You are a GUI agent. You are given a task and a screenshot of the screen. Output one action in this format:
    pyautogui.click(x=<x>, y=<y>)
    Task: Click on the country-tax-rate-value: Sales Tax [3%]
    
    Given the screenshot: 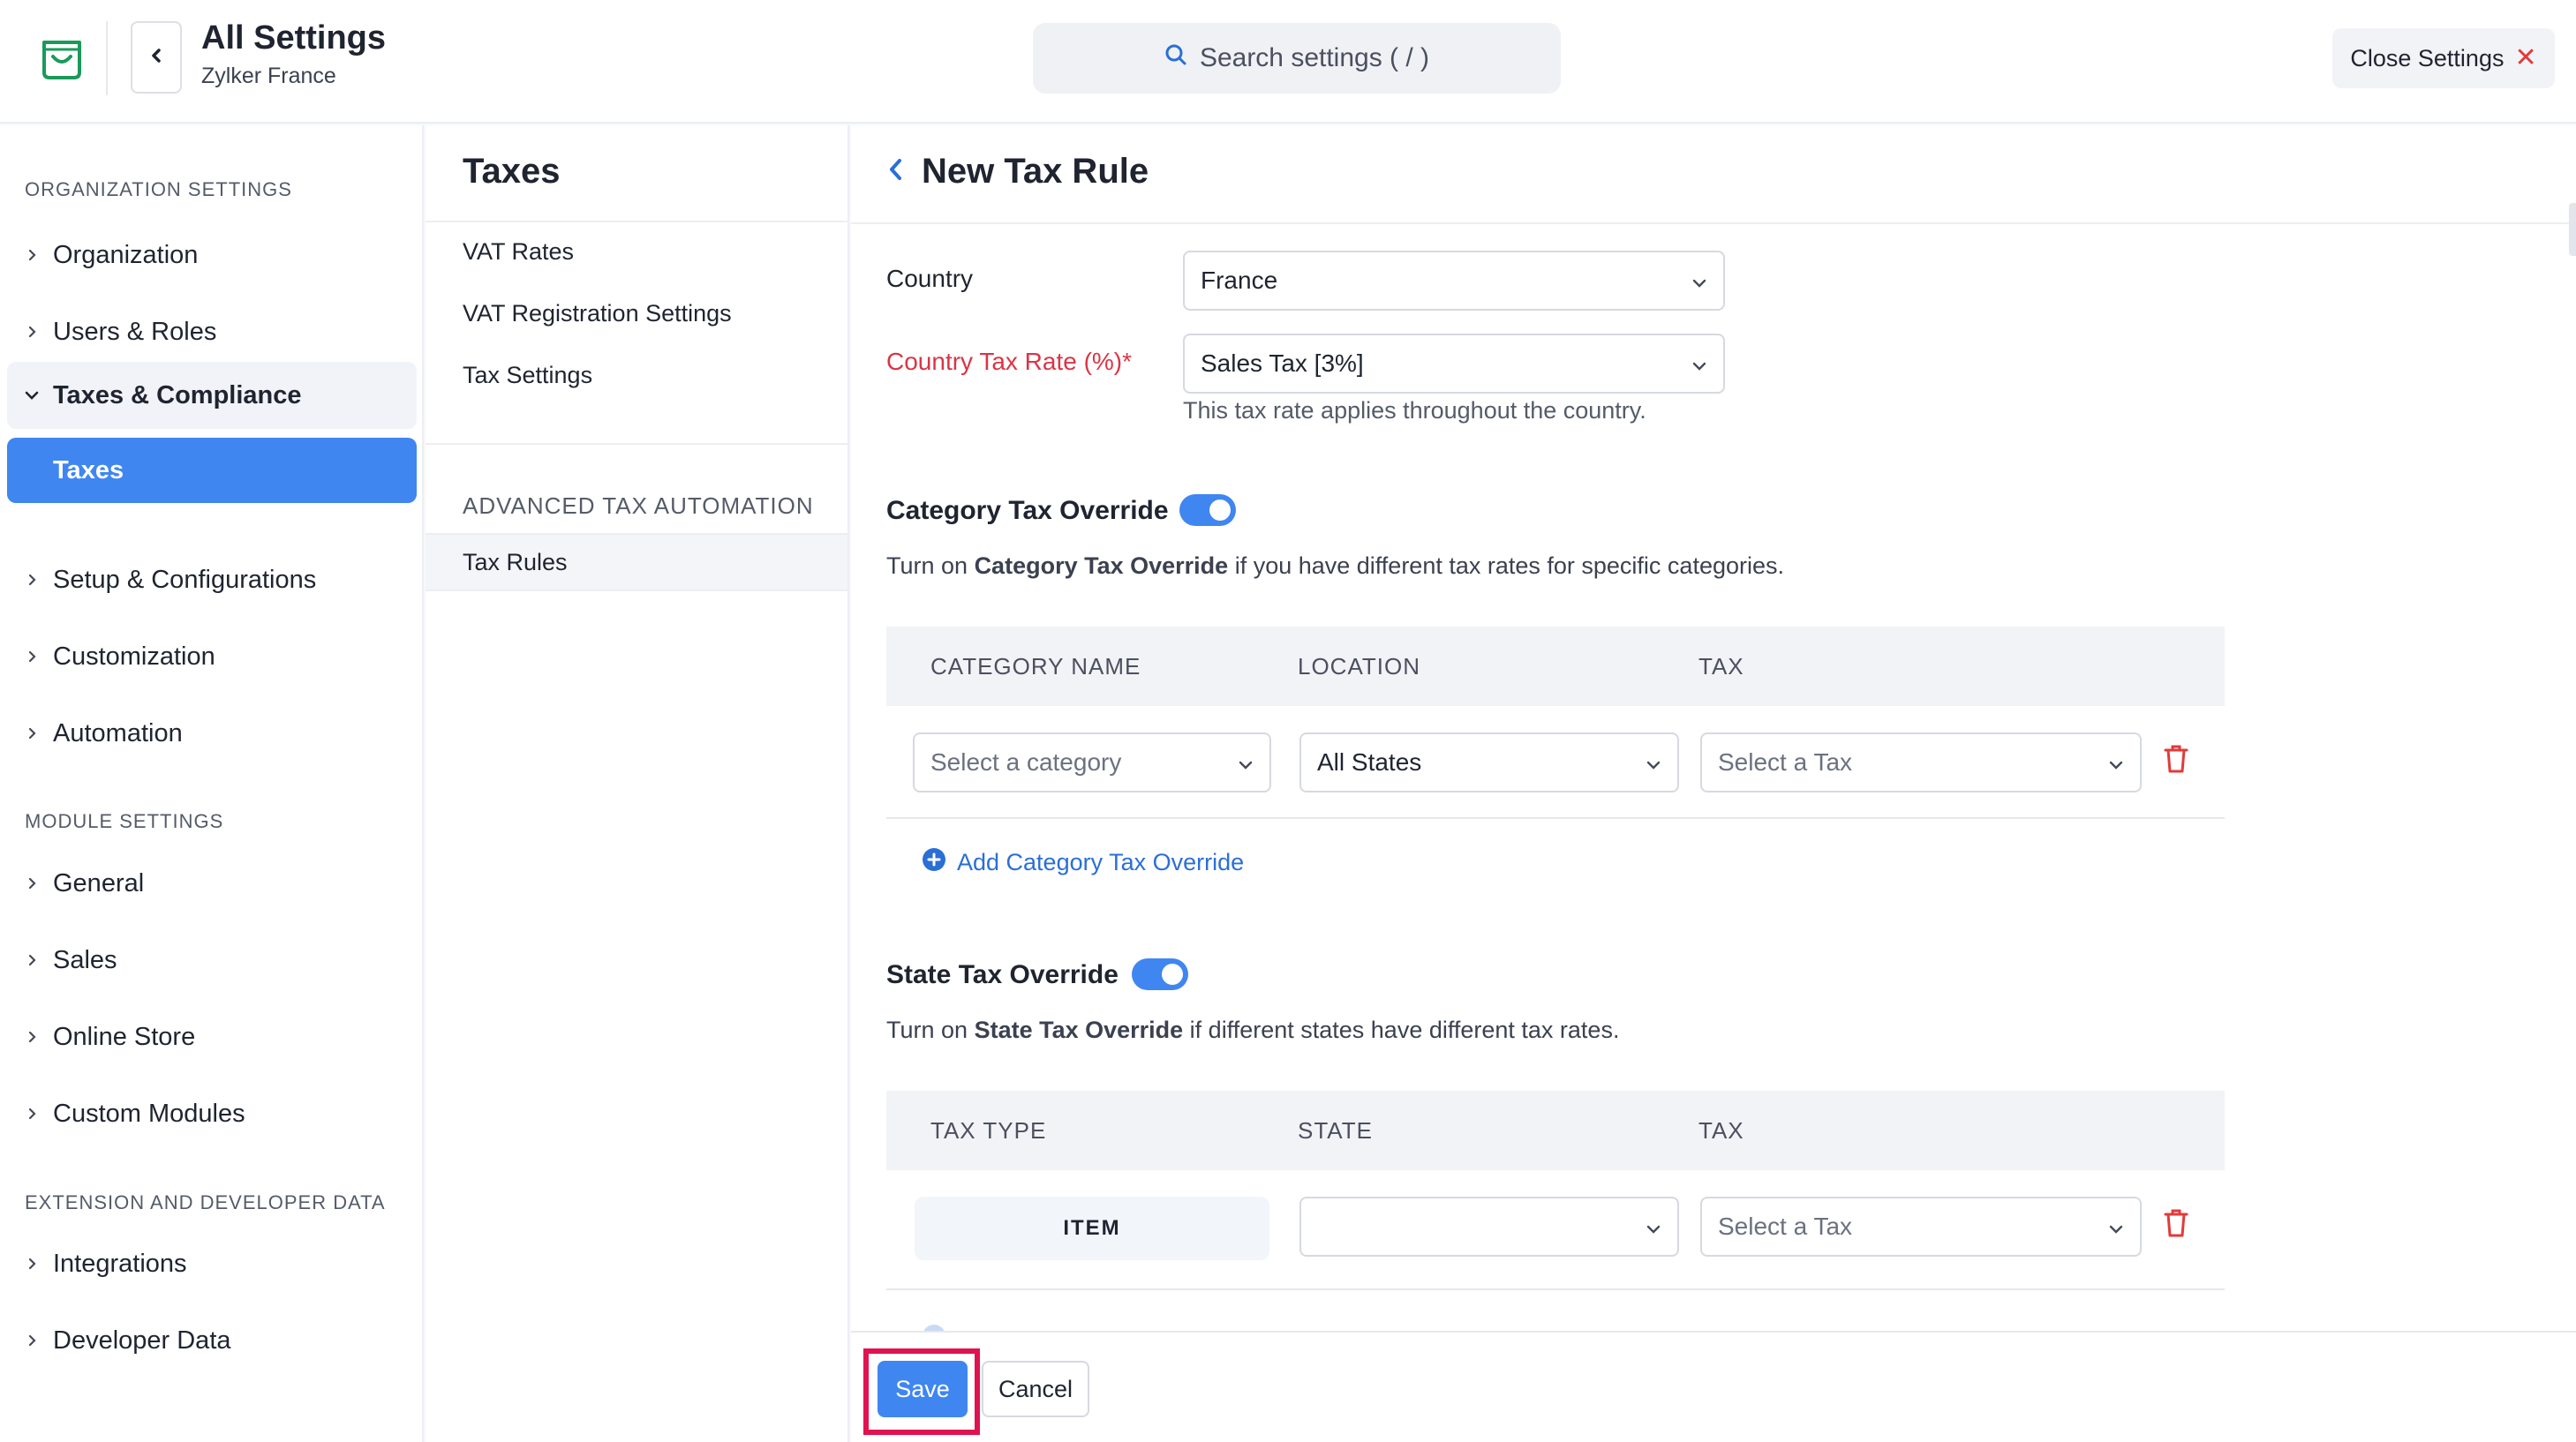 What is the action you would take?
    pyautogui.click(x=1283, y=363)
    